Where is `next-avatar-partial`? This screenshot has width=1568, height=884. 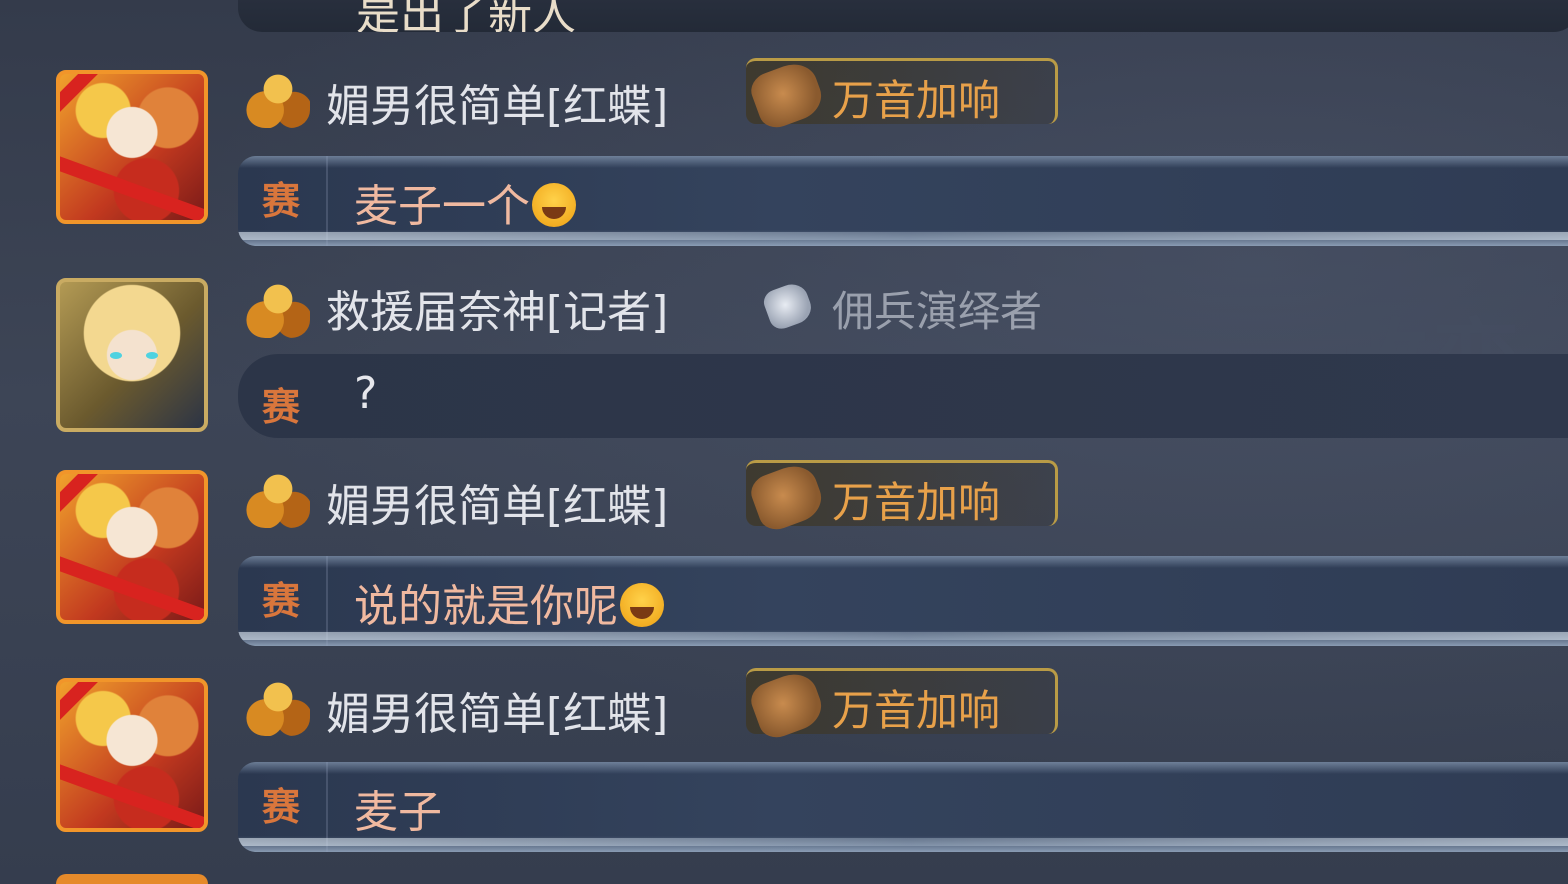 next-avatar-partial is located at coordinates (132, 879).